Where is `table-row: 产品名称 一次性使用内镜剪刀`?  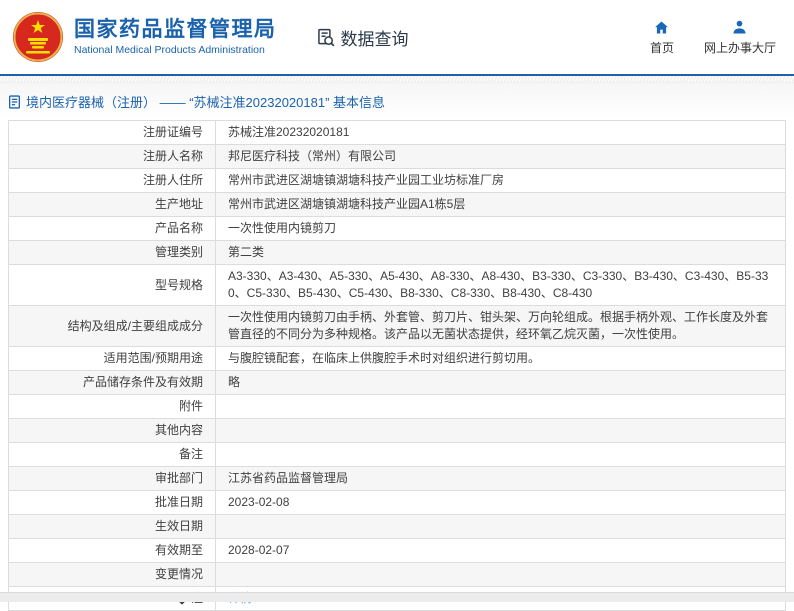 table-row: 产品名称 一次性使用内镜剪刀 is located at coordinates (397, 228).